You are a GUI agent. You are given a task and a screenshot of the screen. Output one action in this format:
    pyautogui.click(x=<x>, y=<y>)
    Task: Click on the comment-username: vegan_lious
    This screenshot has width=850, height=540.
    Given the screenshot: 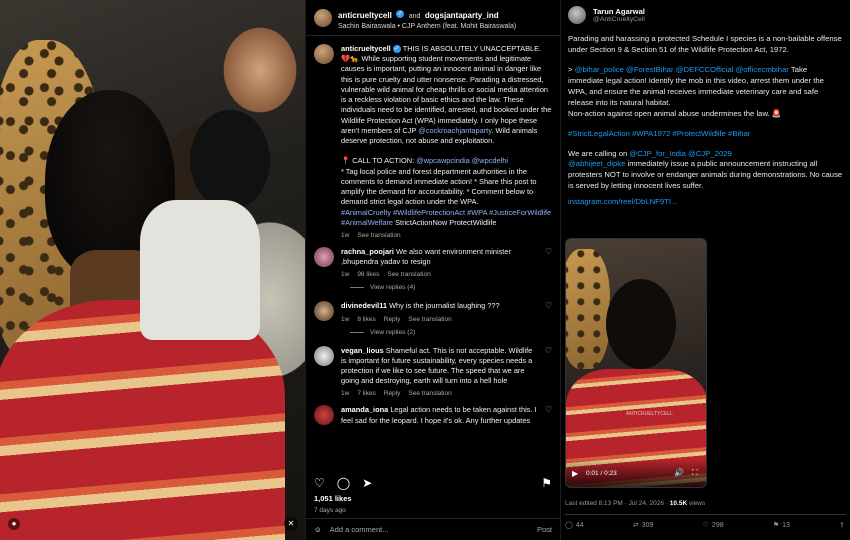 What is the action you would take?
    pyautogui.click(x=362, y=350)
    